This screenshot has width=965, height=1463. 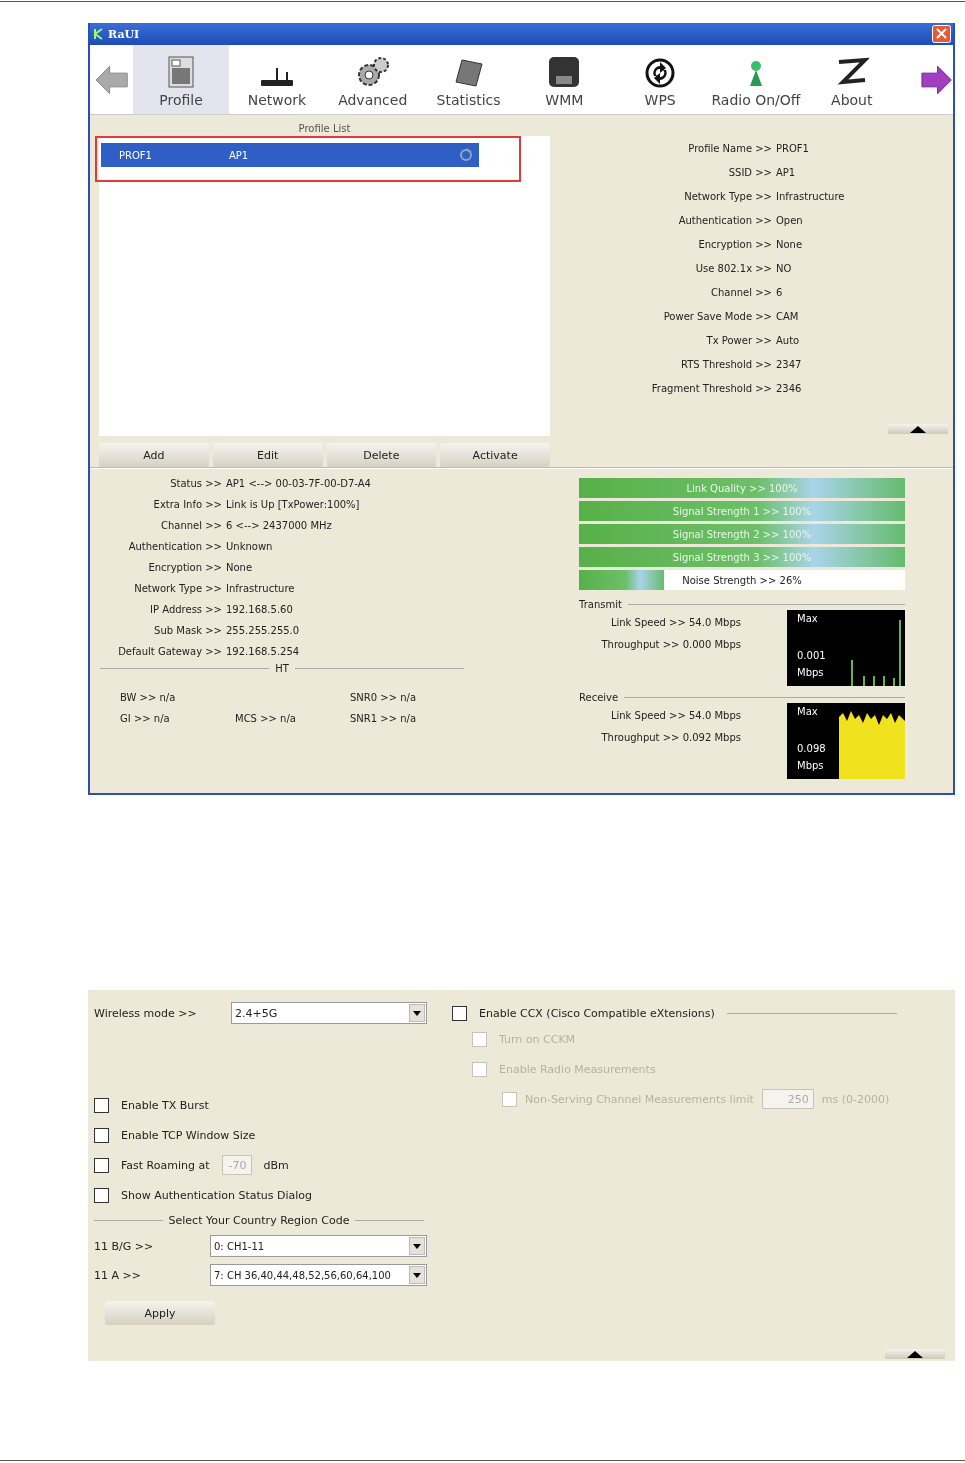 What do you see at coordinates (187, 504) in the screenshot?
I see `status-label: Extra Info >>` at bounding box center [187, 504].